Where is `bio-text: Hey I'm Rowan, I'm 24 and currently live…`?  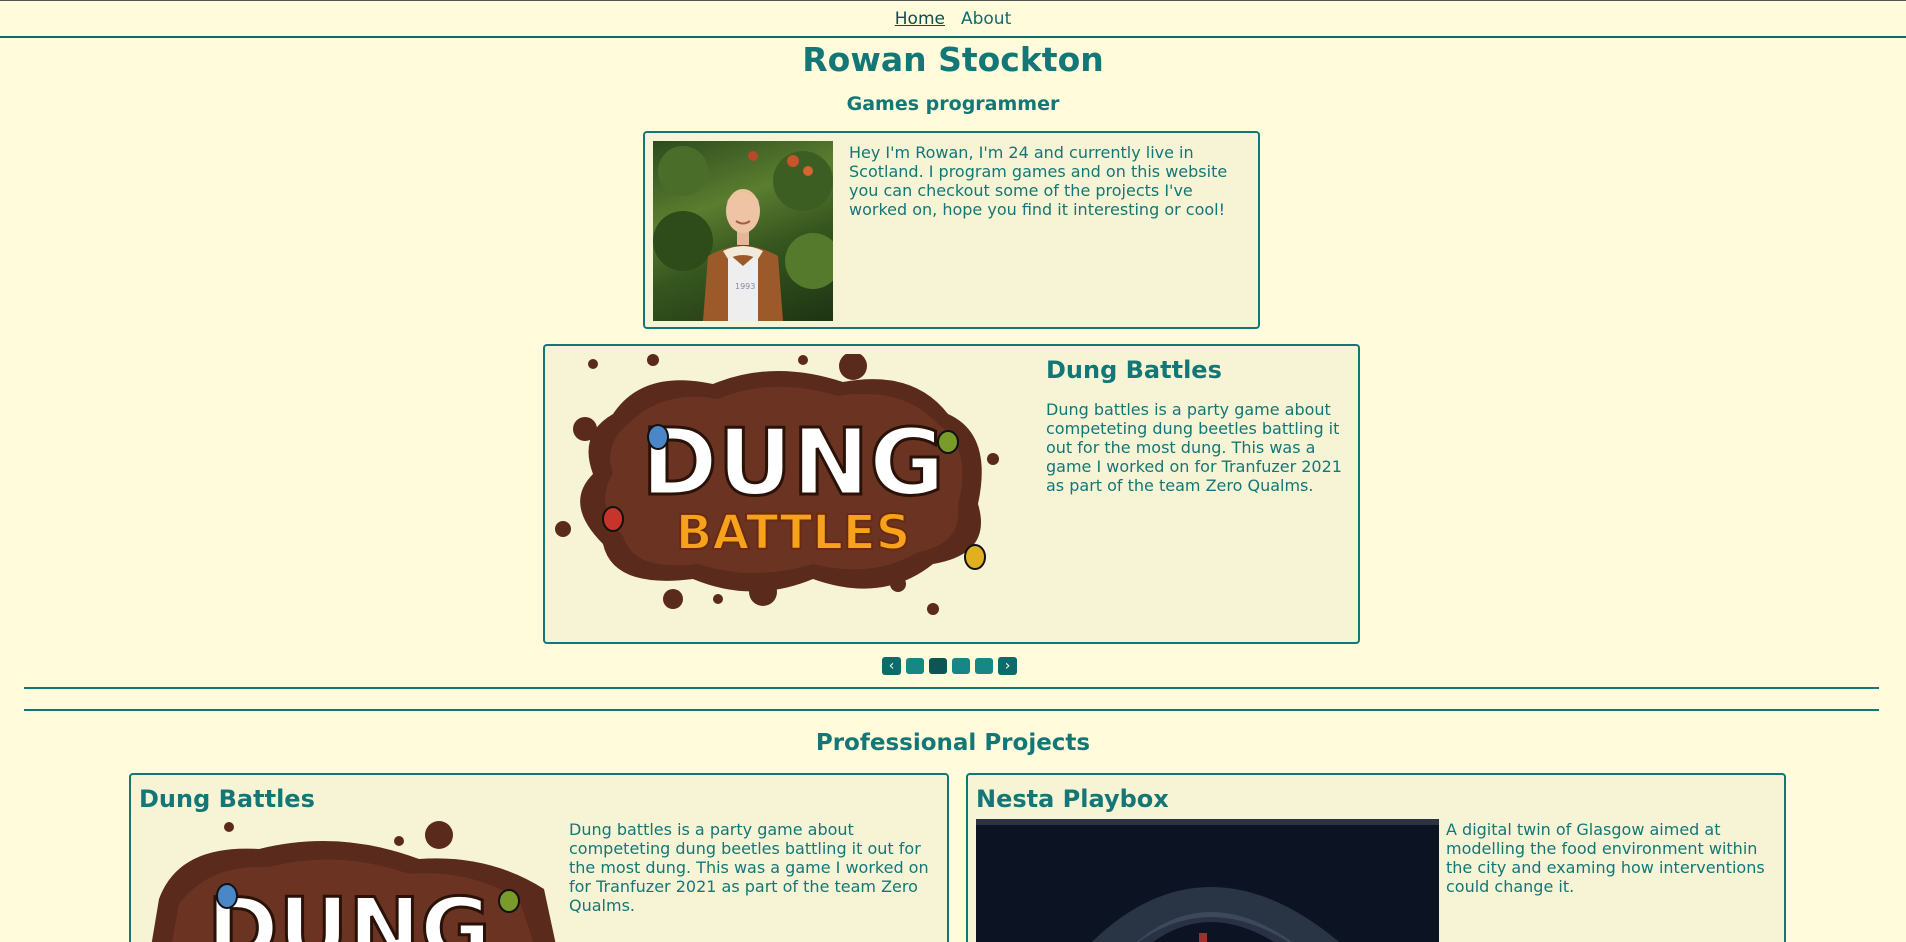 bio-text: Hey I'm Rowan, I'm 24 and currently live… is located at coordinates (1038, 181).